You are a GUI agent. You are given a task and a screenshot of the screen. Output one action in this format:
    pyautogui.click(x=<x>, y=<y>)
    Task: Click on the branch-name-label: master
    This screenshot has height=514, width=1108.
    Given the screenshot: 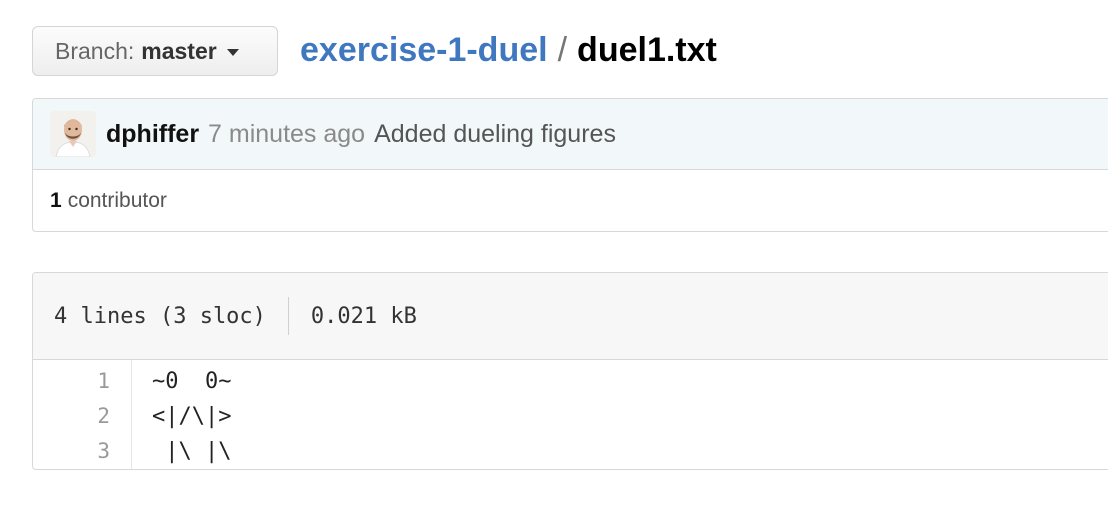 What is the action you would take?
    pyautogui.click(x=179, y=50)
    